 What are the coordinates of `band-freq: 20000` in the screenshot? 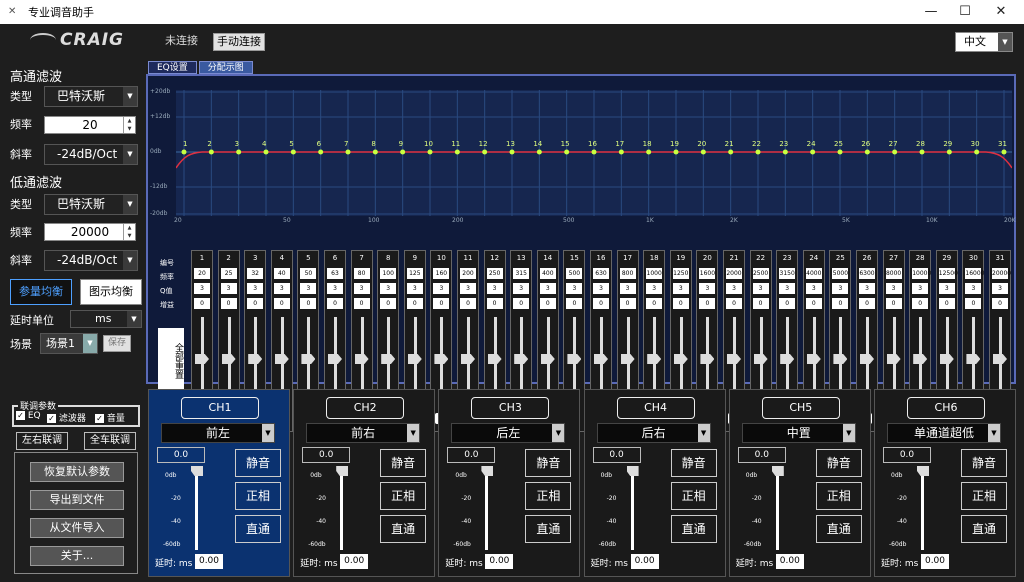 It's located at (1001, 273).